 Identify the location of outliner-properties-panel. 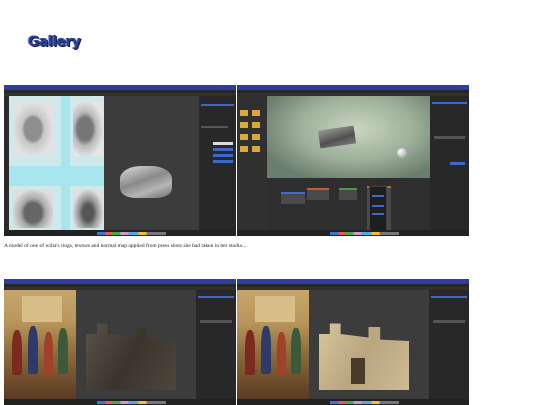
(217, 163).